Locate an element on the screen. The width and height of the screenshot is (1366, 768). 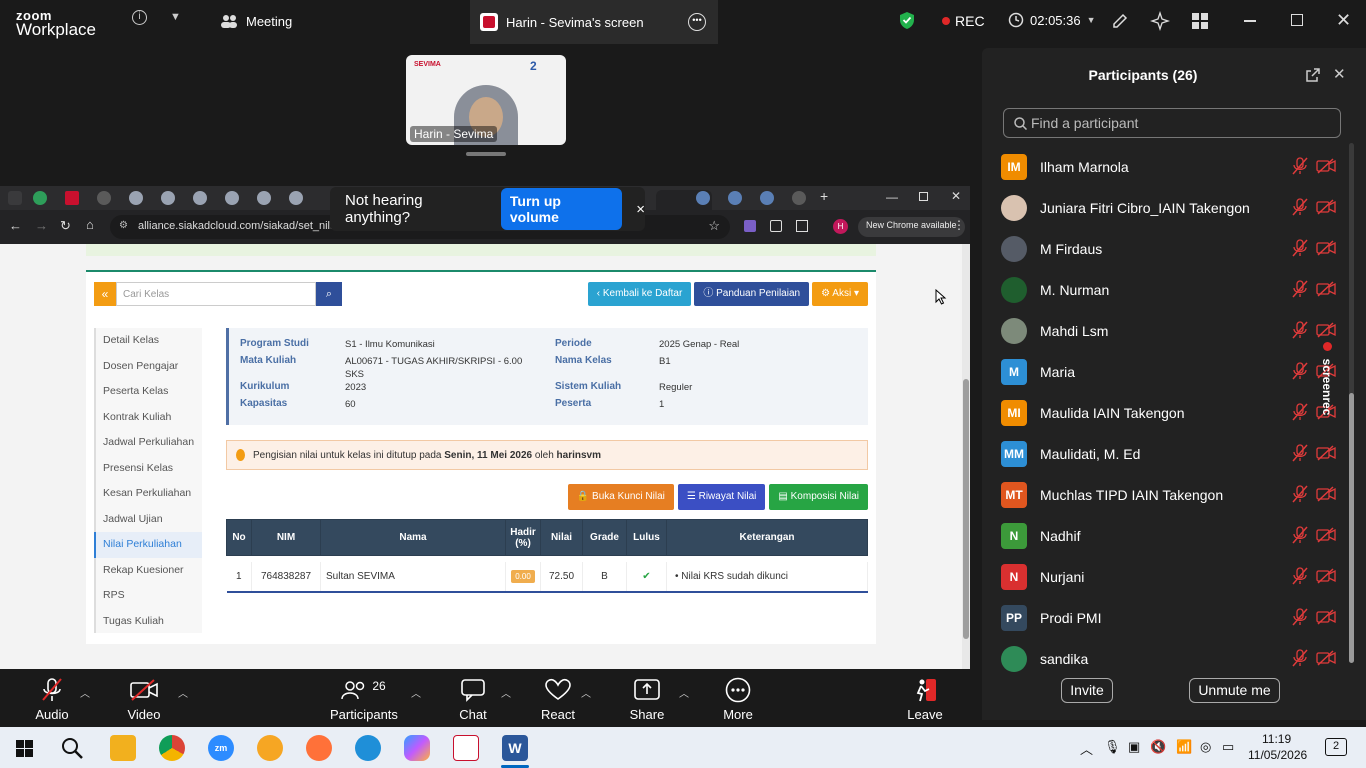
menu-item-kontrak-kuliah: Kontrak Kuliah is located at coordinates (149, 418).